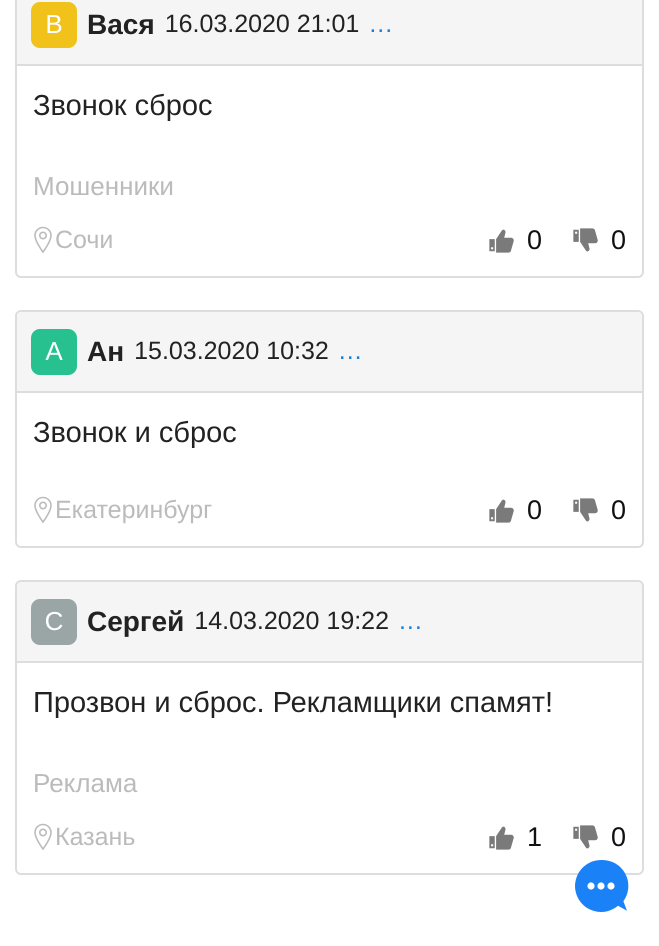 Image resolution: width=659 pixels, height=946 pixels. Describe the element at coordinates (54, 351) in the screenshot. I see `avatar: А` at that location.